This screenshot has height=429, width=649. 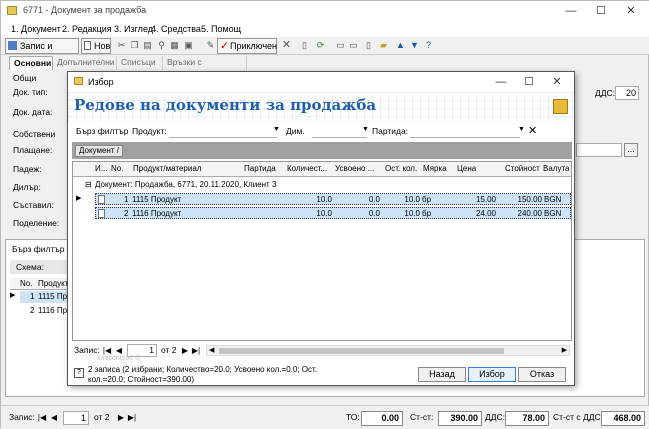 I want to click on group-chip-document: Документ /, so click(x=99, y=151).